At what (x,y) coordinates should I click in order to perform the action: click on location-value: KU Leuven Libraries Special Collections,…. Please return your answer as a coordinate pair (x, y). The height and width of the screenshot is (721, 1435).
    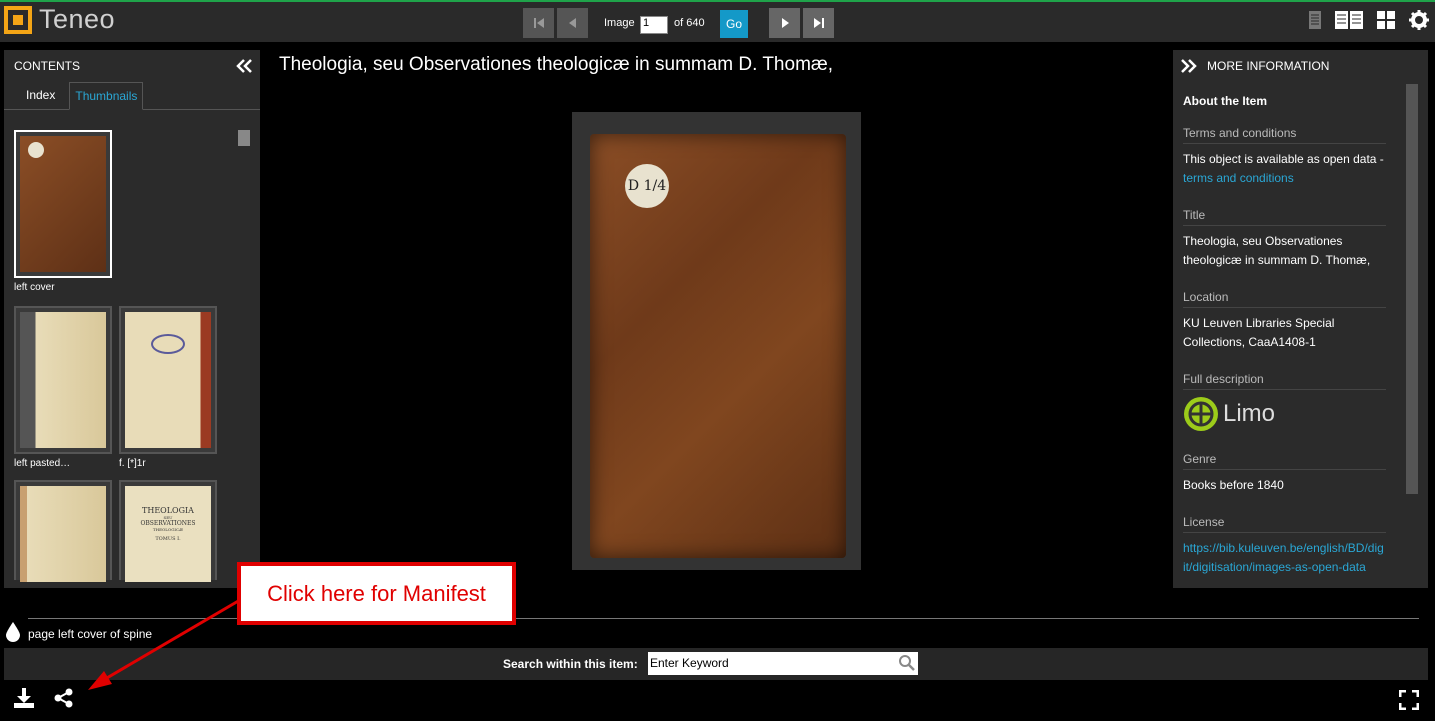
    Looking at the image, I should click on (1259, 332).